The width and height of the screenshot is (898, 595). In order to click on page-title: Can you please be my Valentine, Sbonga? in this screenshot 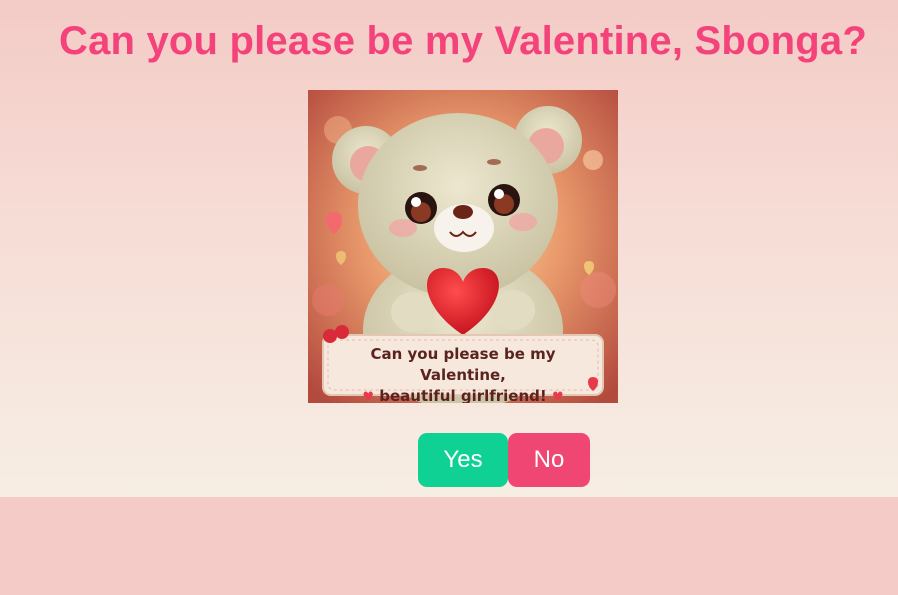, I will do `click(462, 41)`.